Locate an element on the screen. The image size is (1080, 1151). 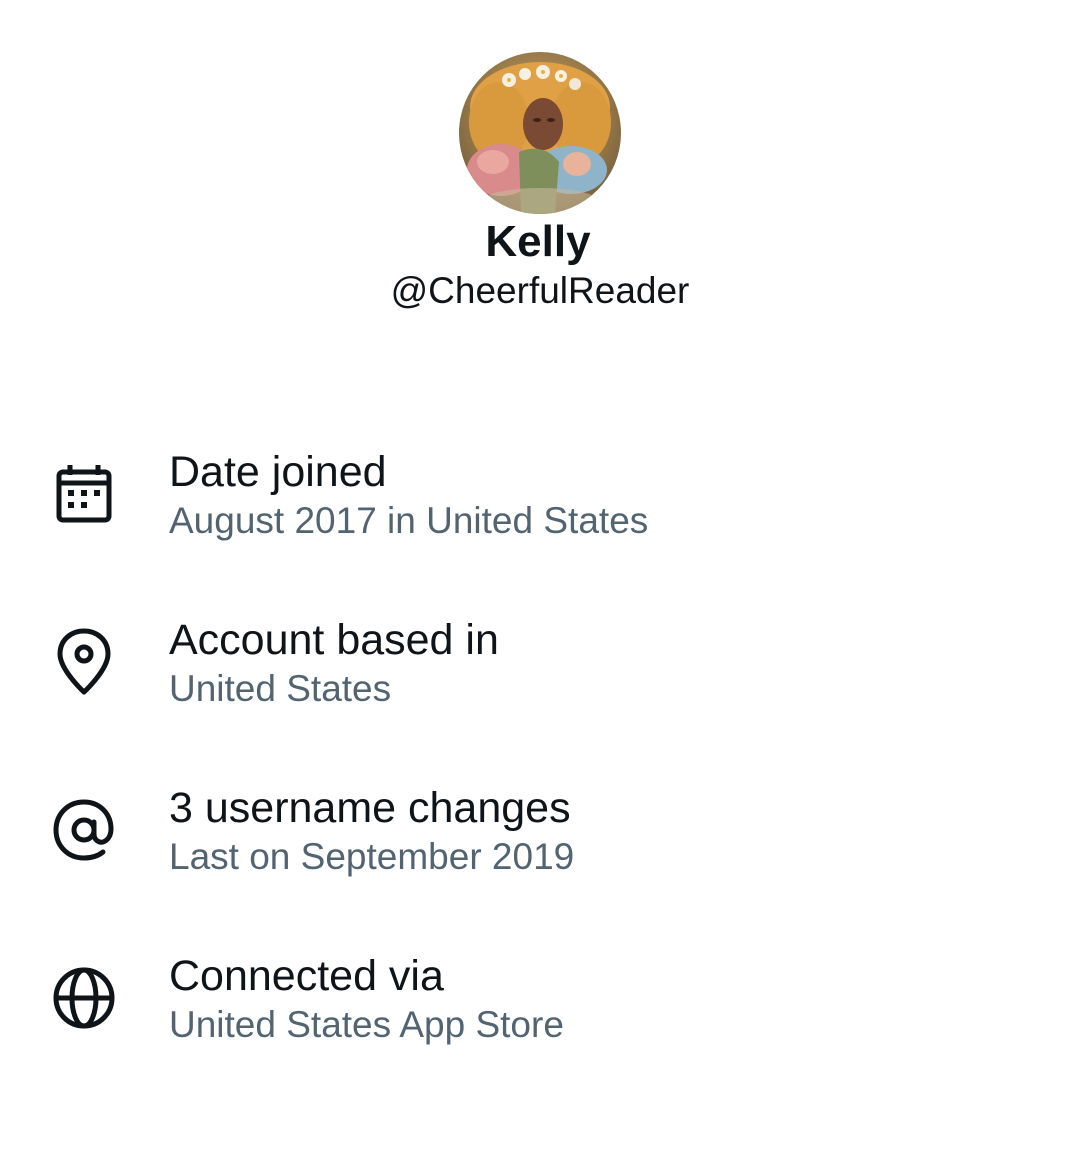
display-name: Kelly is located at coordinates (538, 241).